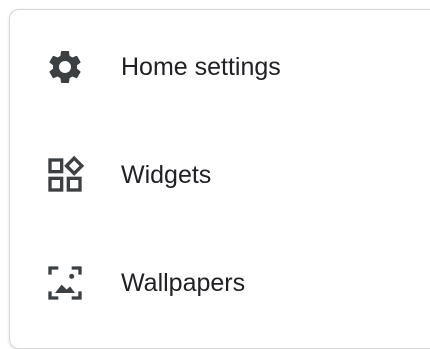 The image size is (430, 349). I want to click on wallpaper-icon, so click(65, 283).